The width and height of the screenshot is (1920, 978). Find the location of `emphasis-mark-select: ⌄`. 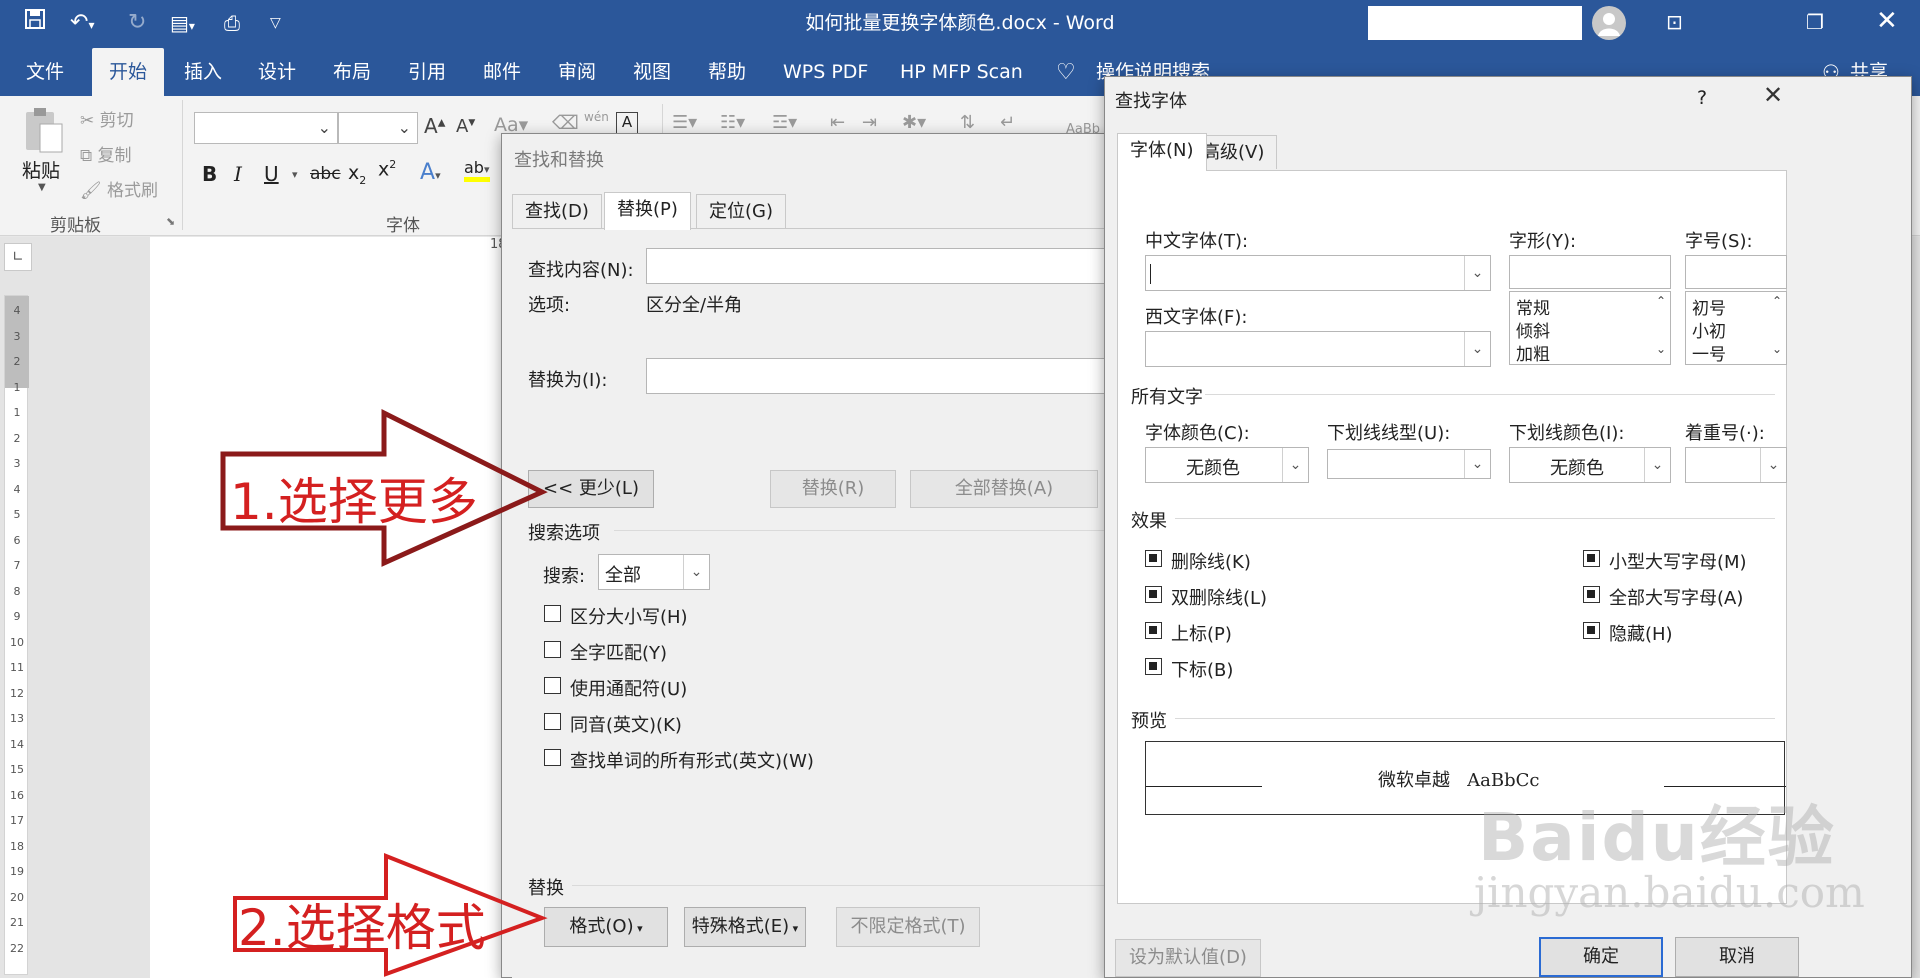

emphasis-mark-select: ⌄ is located at coordinates (1736, 465).